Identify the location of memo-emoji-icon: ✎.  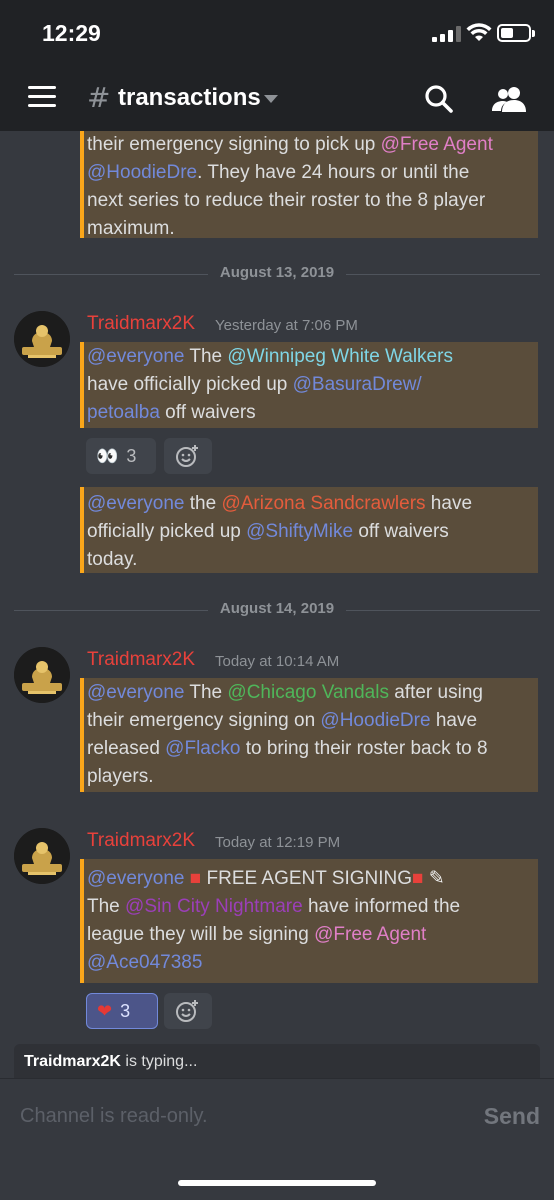
(436, 878).